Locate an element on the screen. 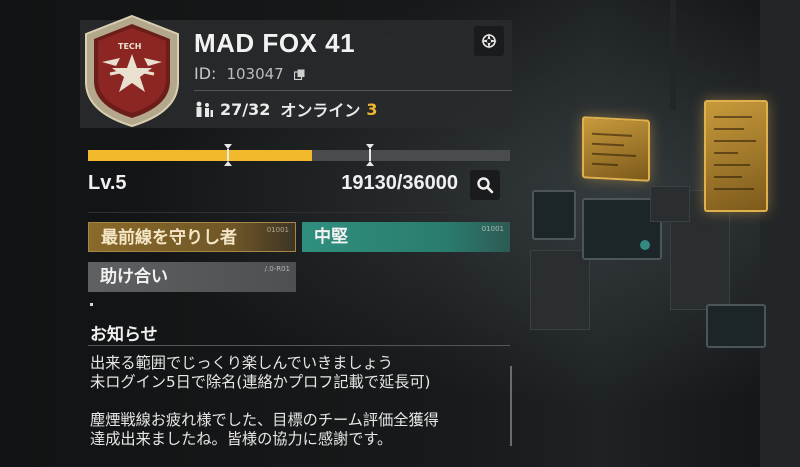  compass-icon is located at coordinates (489, 41).